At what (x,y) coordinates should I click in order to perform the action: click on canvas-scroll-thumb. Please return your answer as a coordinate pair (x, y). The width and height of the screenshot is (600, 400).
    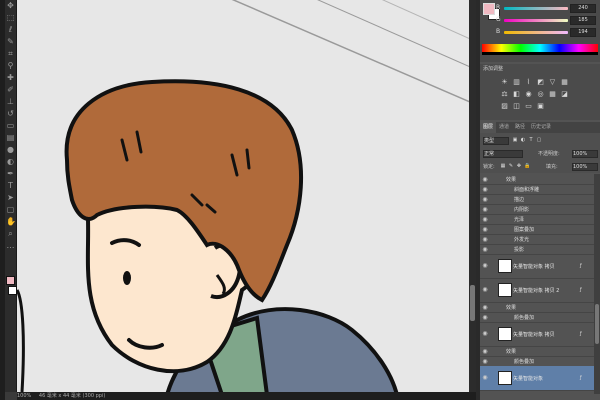
    Looking at the image, I should click on (472, 303).